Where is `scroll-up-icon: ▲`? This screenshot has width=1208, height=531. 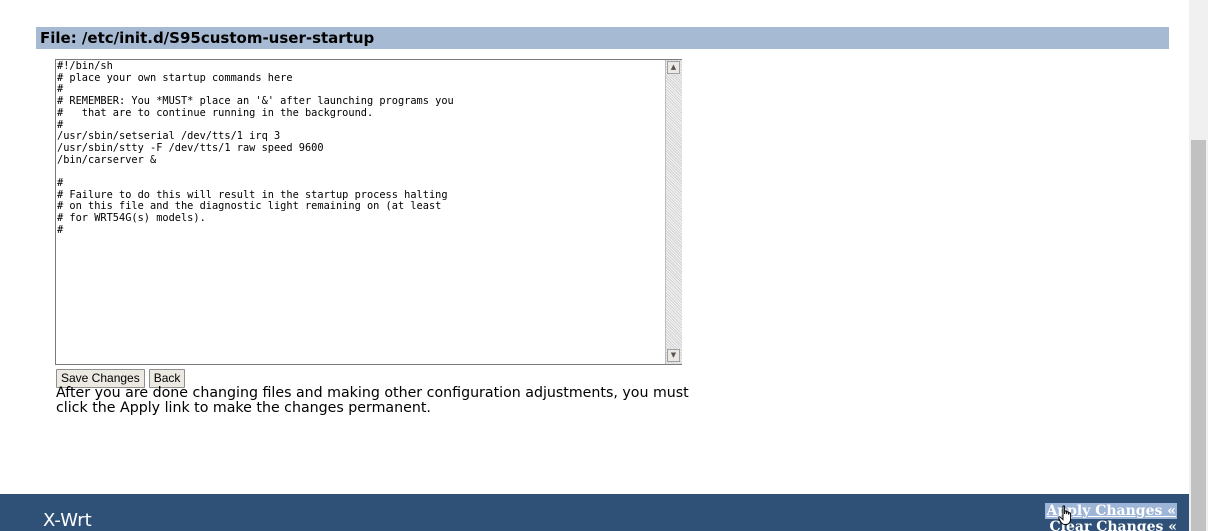
scroll-up-icon: ▲ is located at coordinates (673, 67).